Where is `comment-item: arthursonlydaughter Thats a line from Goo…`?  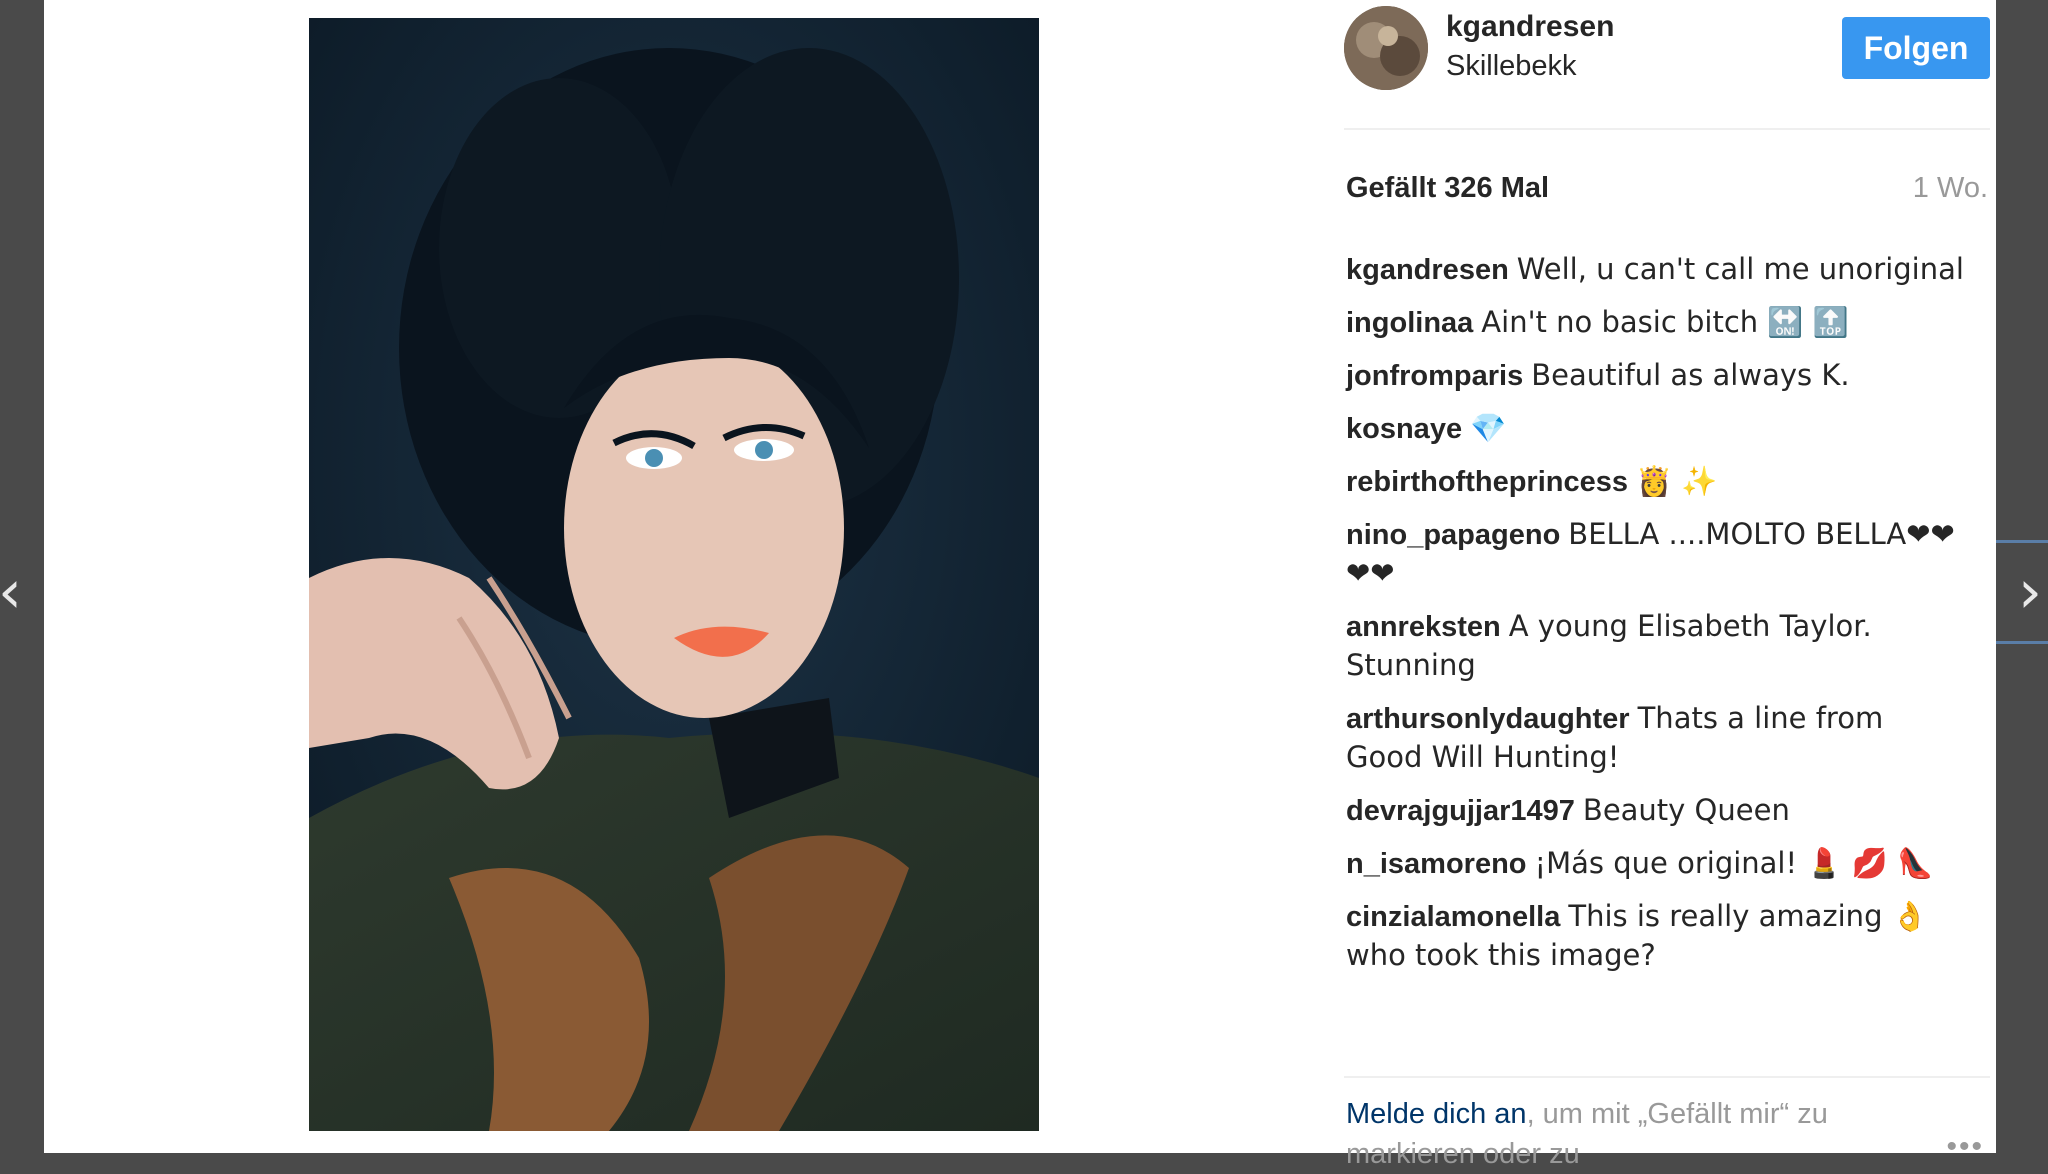 comment-item: arthursonlydaughter Thats a line from Goo… is located at coordinates (1656, 738).